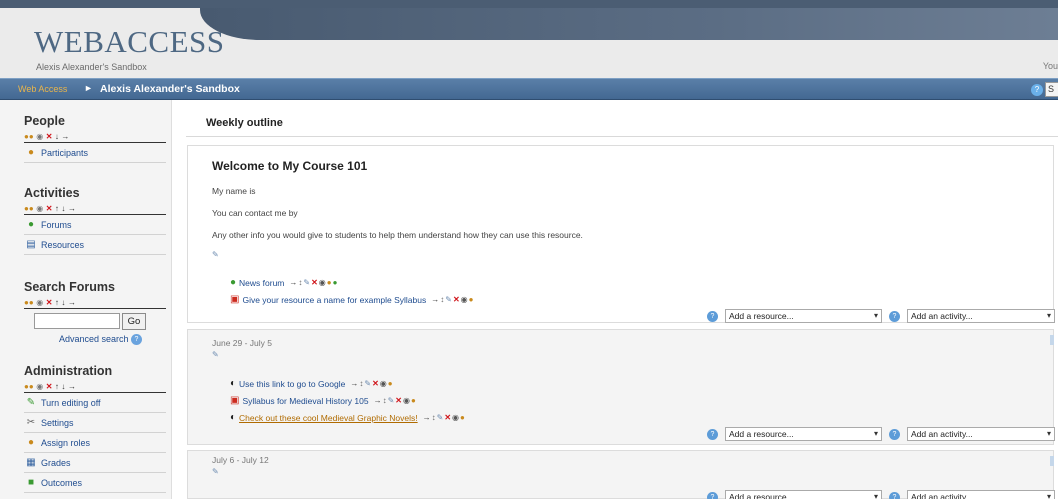 This screenshot has width=1058, height=499. I want to click on sidebar-item-grades: ▦ Grades, so click(95, 463).